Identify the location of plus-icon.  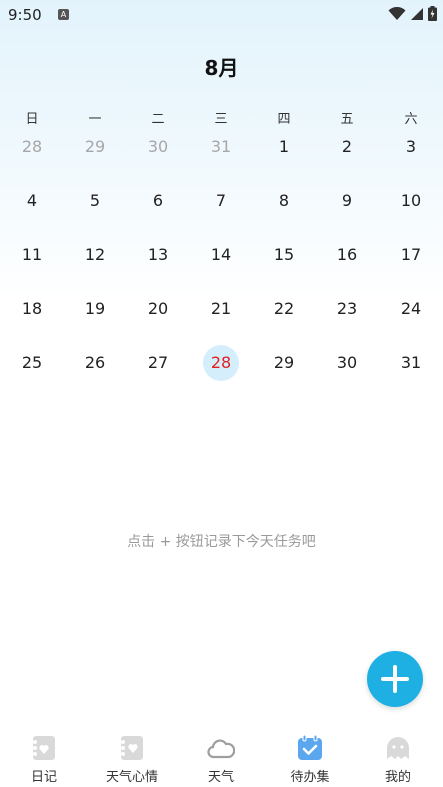
(395, 679).